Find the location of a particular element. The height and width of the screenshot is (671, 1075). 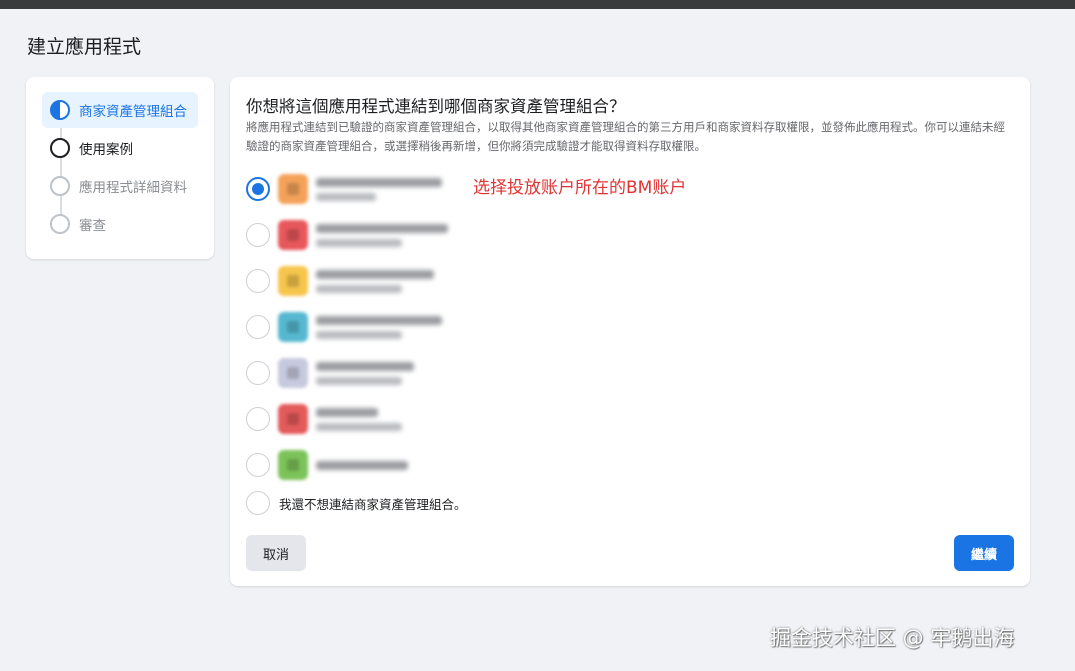

step-label: 應用程式詳細資料 is located at coordinates (133, 188).